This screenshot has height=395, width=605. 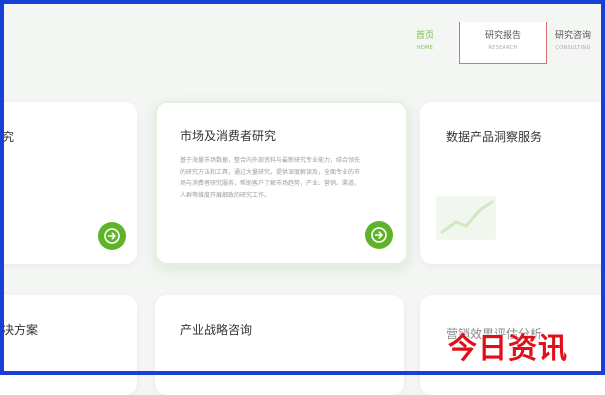 I want to click on card-left-top-go-button, so click(x=112, y=236).